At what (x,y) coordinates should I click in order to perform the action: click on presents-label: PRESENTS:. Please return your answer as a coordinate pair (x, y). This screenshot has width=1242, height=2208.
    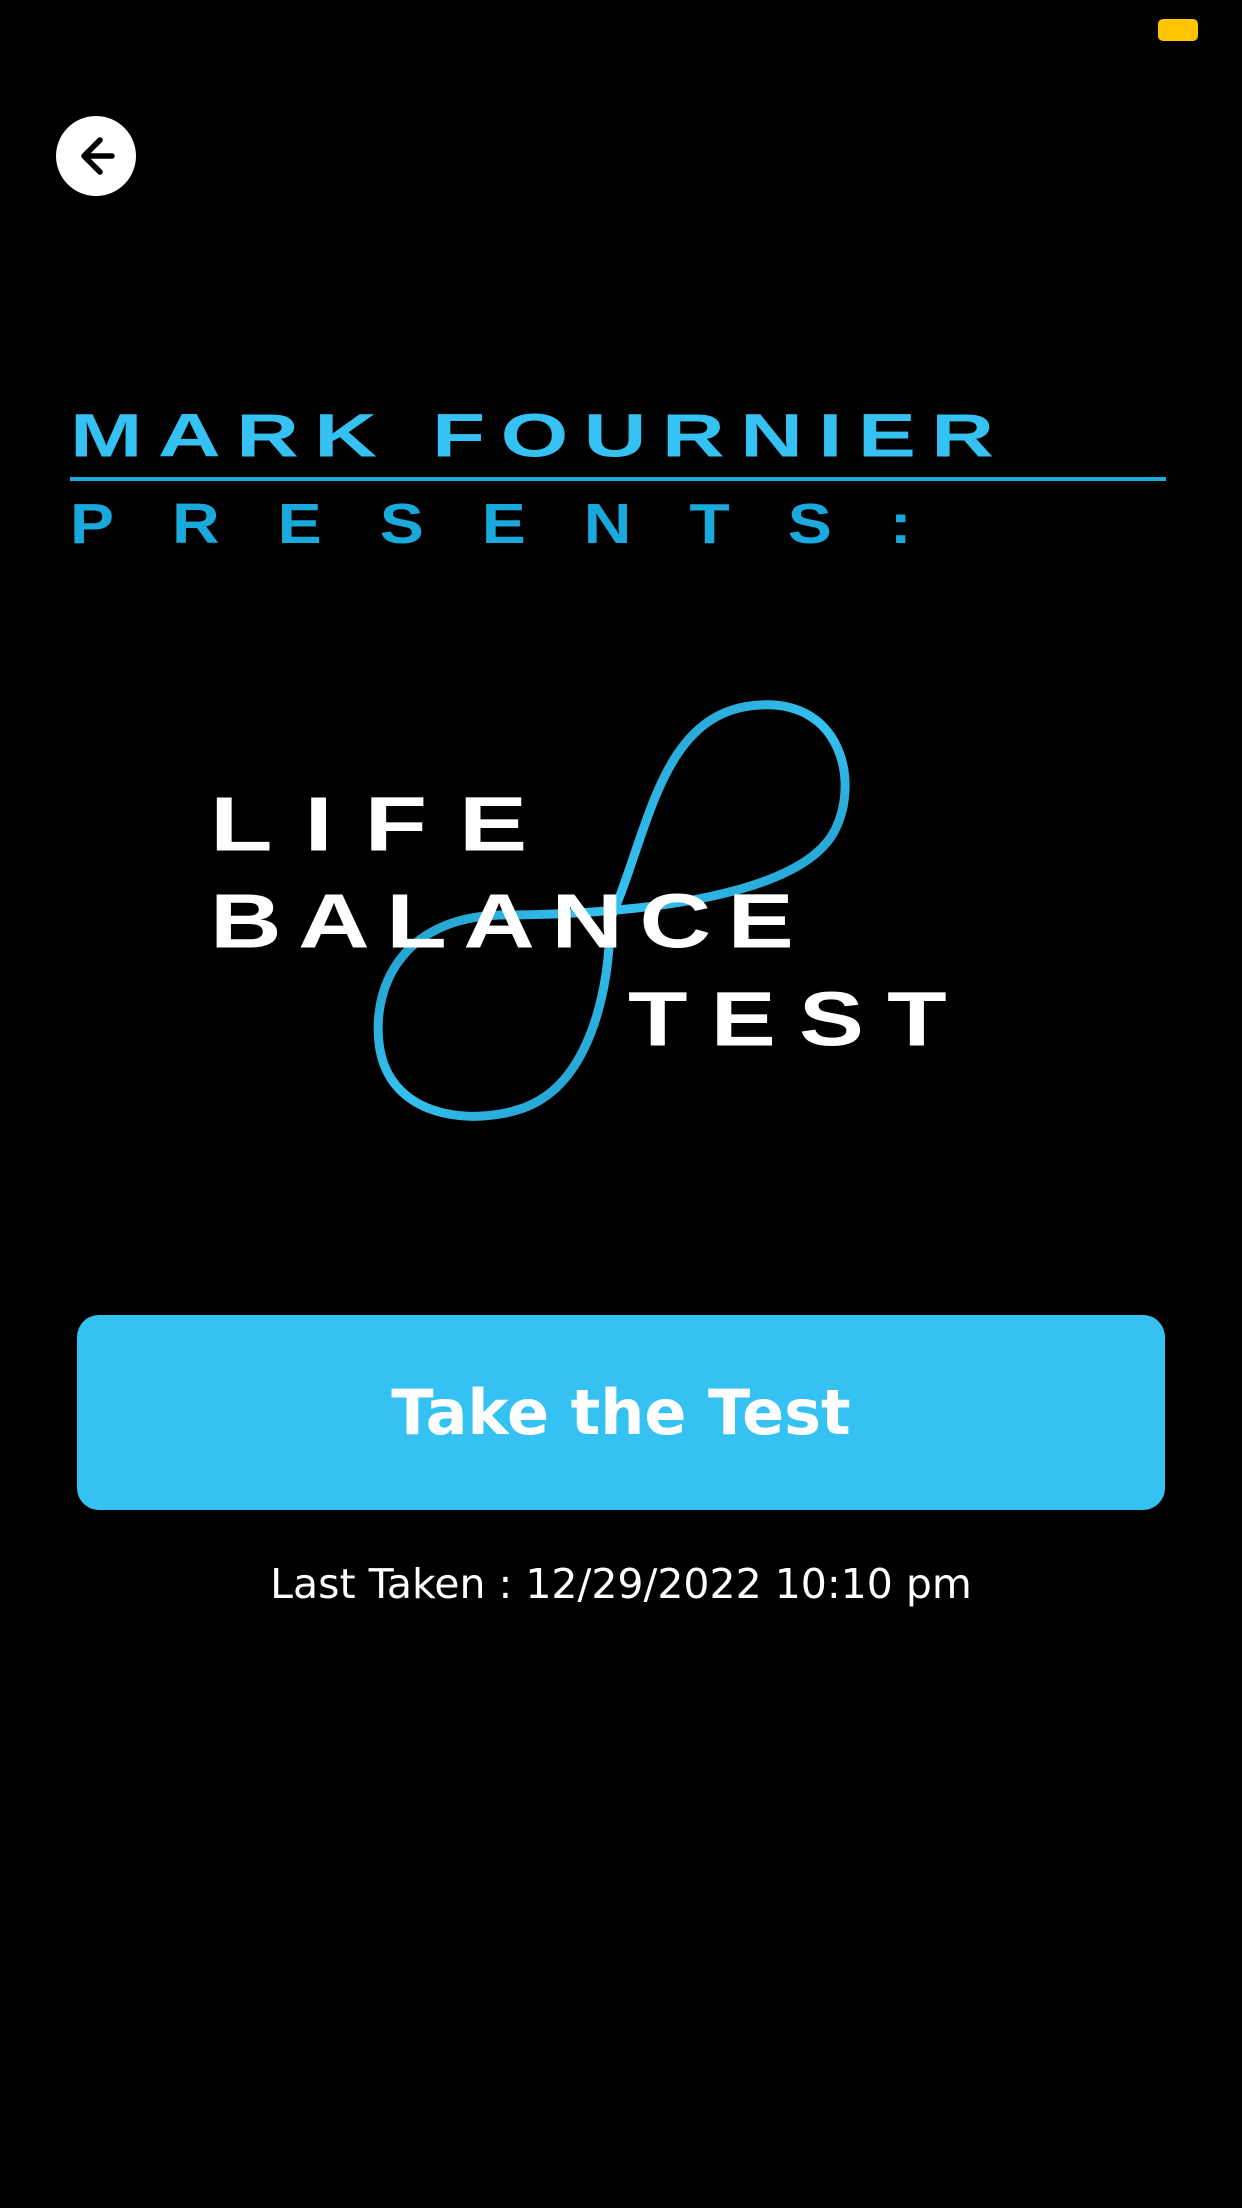
    Looking at the image, I should click on (520, 523).